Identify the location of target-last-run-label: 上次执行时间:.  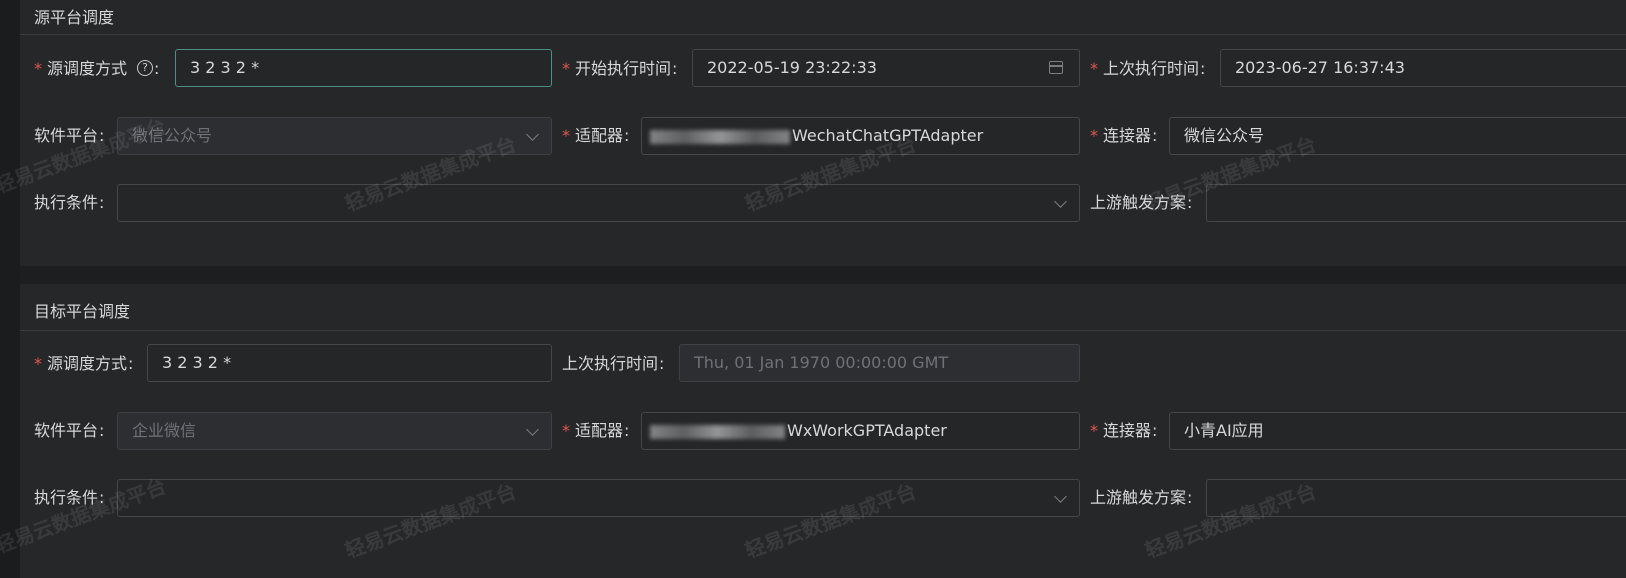
(613, 363).